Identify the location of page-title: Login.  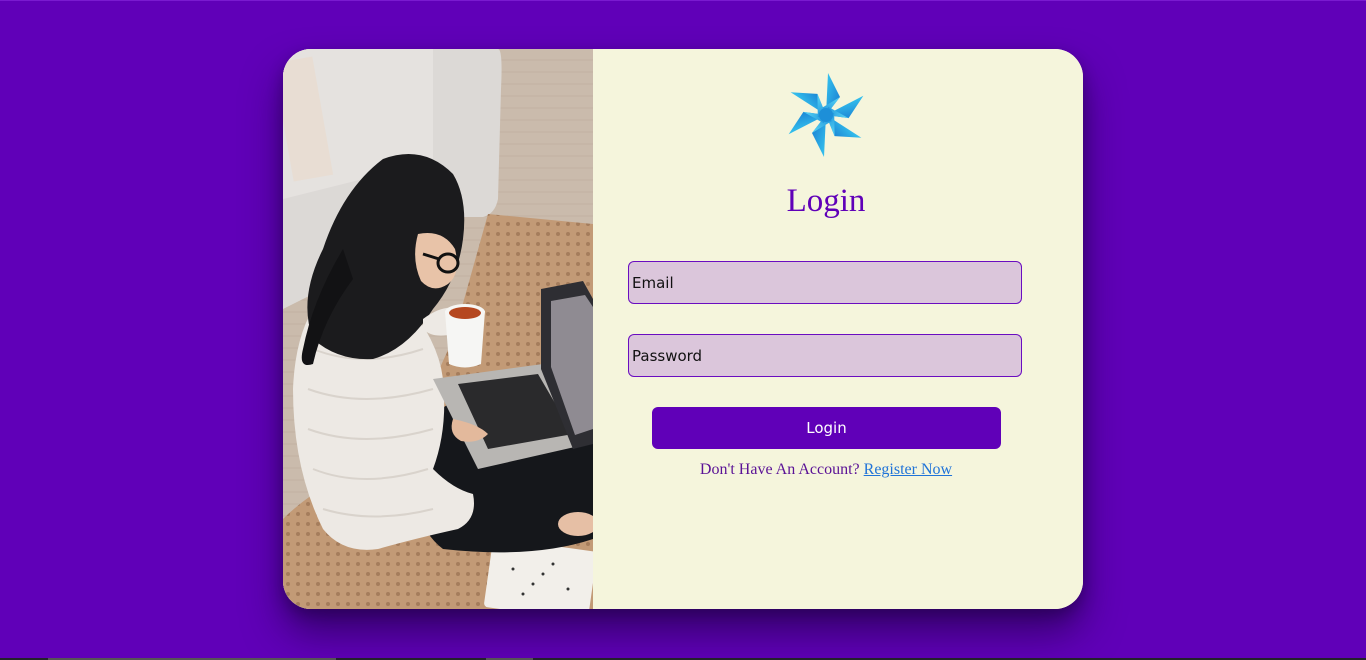
(826, 201).